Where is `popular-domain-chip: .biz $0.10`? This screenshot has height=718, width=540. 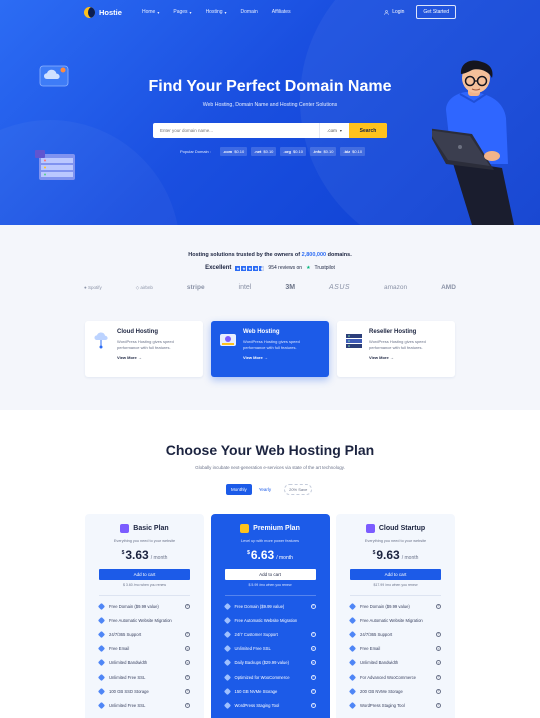
popular-domain-chip: .biz $0.10 is located at coordinates (353, 151).